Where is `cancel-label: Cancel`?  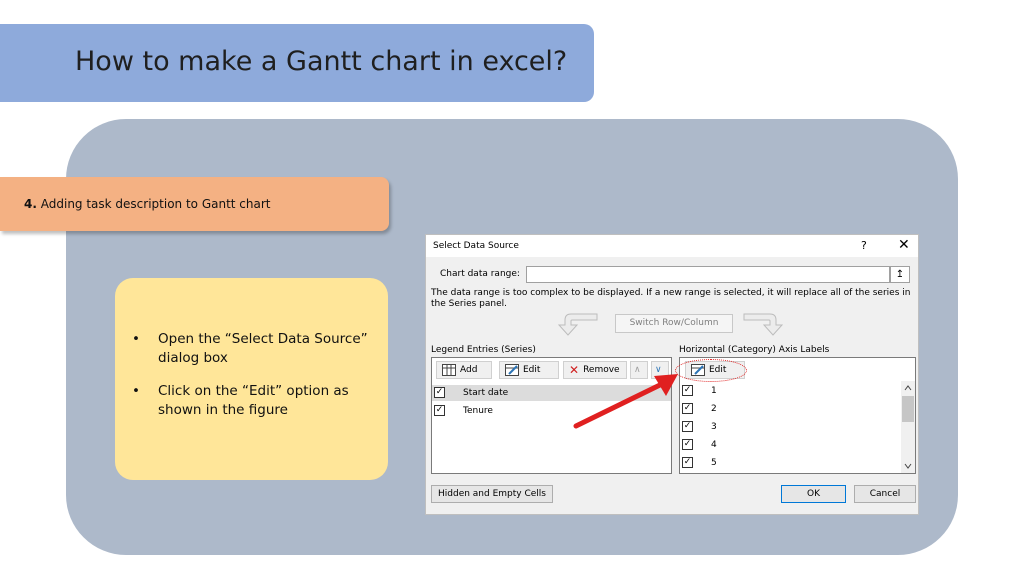 cancel-label: Cancel is located at coordinates (885, 494).